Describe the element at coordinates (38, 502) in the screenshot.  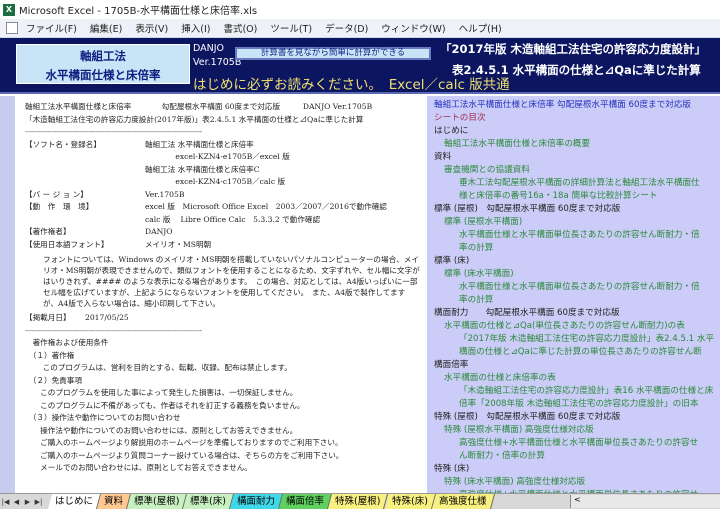
I see `last-sheet-icon: ▶|` at that location.